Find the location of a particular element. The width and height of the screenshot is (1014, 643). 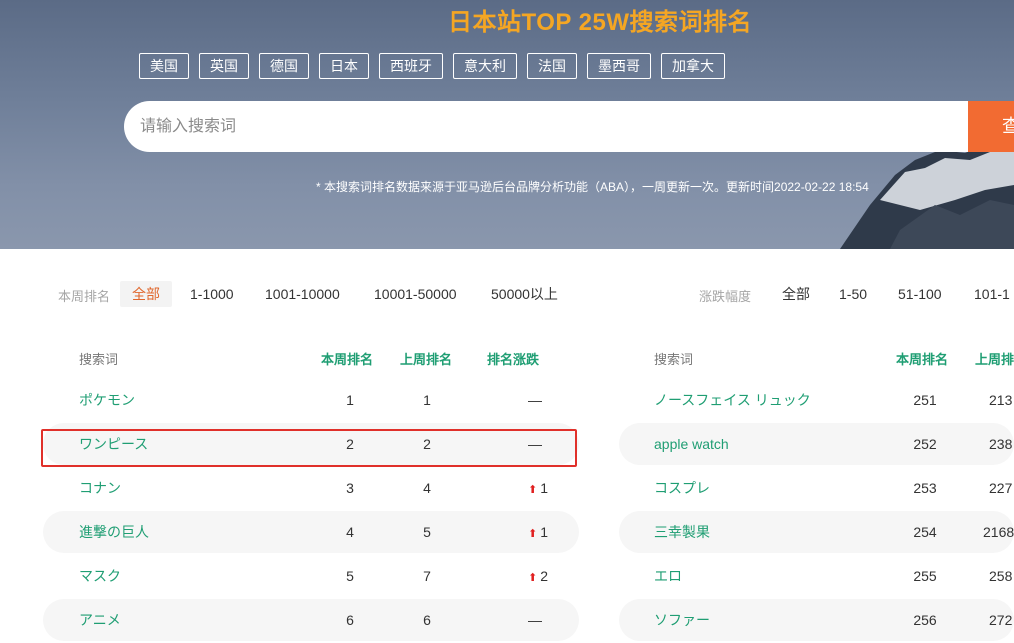

this-week-rank: 2 is located at coordinates (350, 444).